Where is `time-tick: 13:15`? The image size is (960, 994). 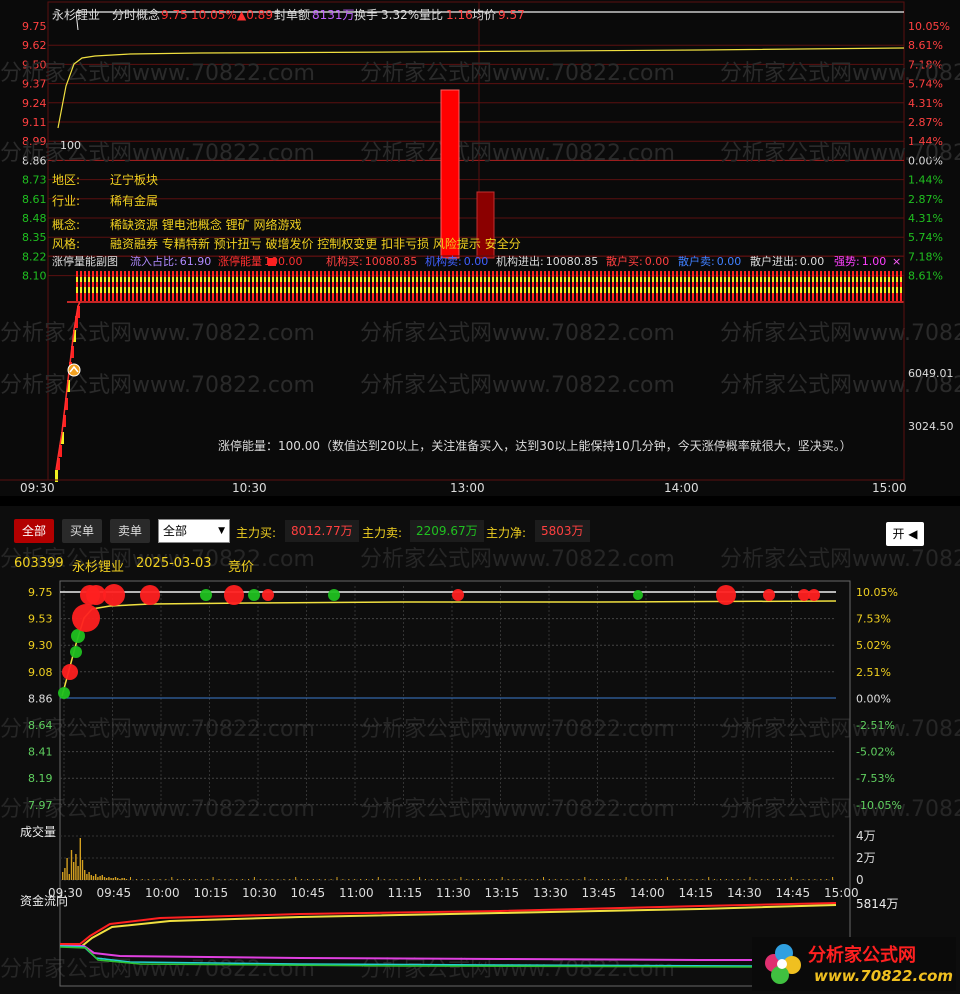
time-tick: 13:15 is located at coordinates (502, 893).